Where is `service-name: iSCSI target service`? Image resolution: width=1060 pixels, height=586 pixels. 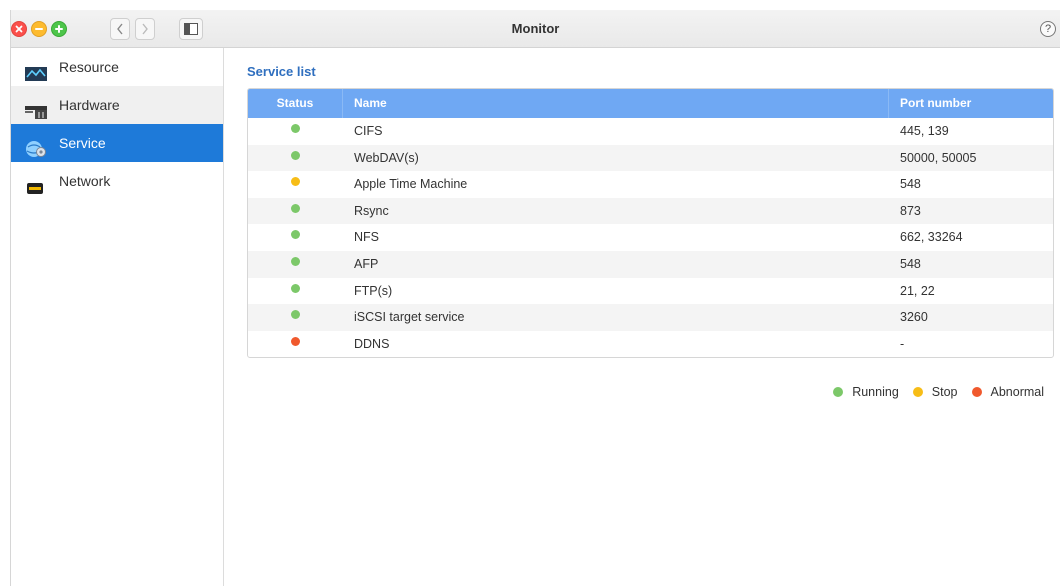
service-name: iSCSI target service is located at coordinates (409, 317).